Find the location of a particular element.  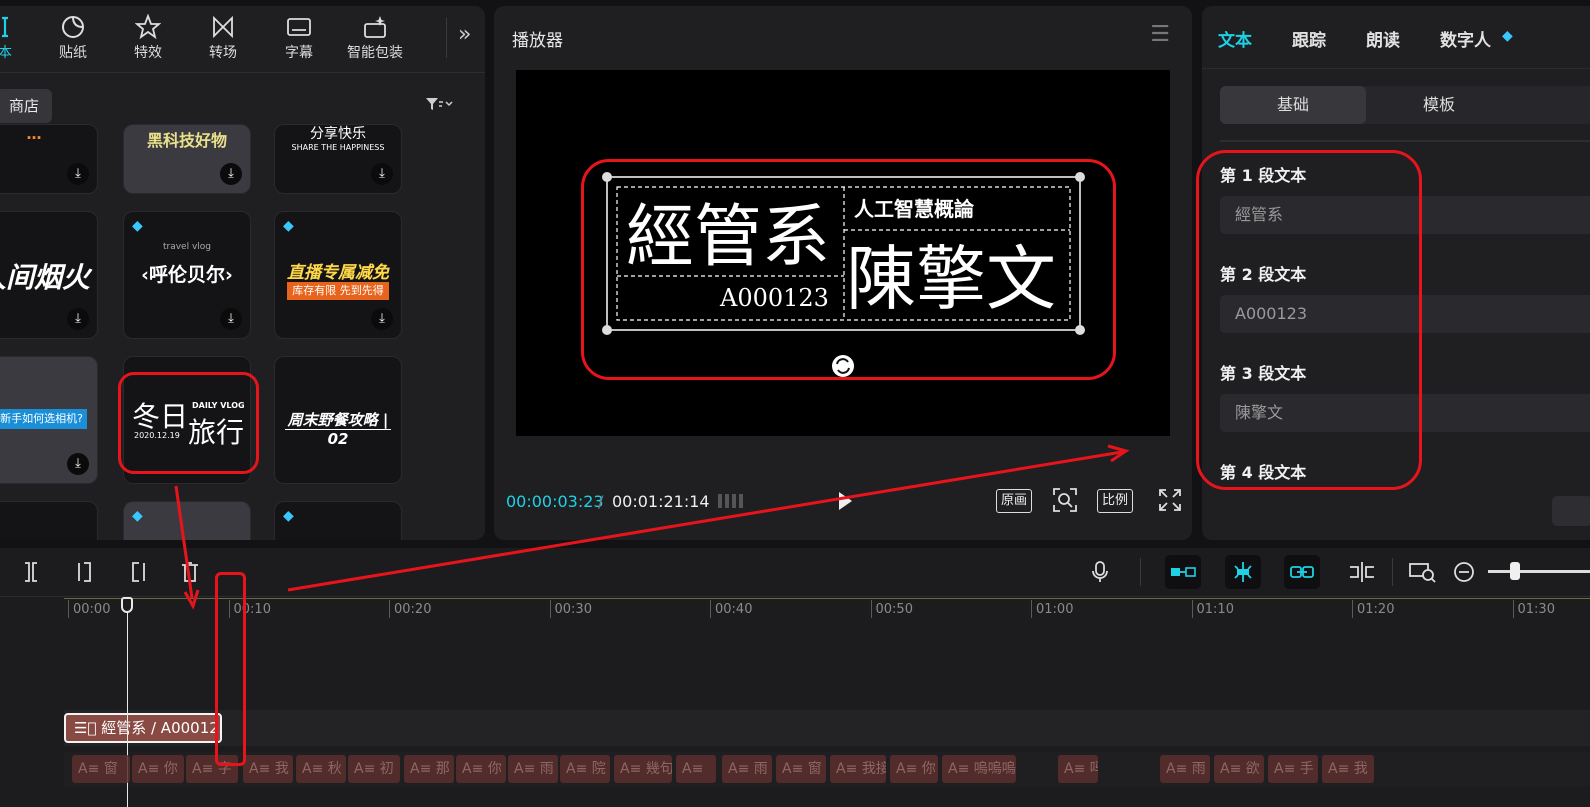

subtitle-clip: A≡ 院 is located at coordinates (585, 769).